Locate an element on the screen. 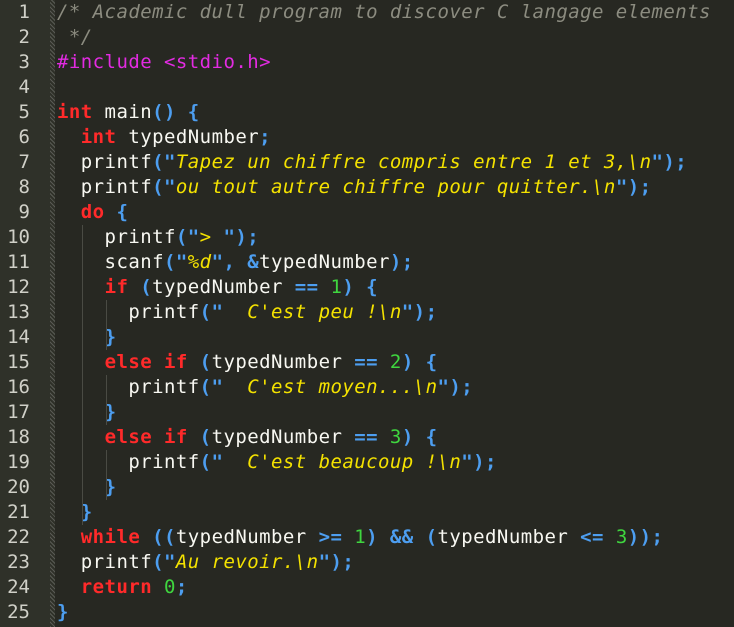  token-ident: main is located at coordinates (122, 112).